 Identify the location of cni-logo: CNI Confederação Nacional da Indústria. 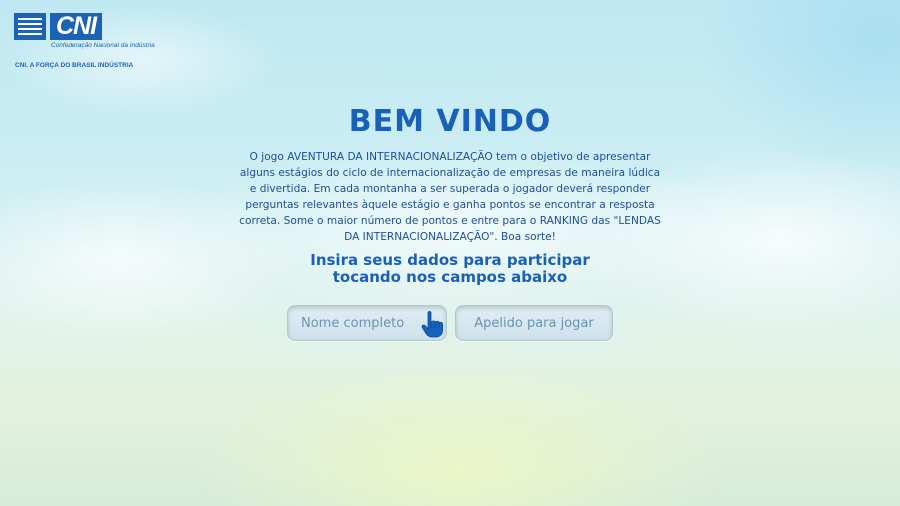
(84, 31).